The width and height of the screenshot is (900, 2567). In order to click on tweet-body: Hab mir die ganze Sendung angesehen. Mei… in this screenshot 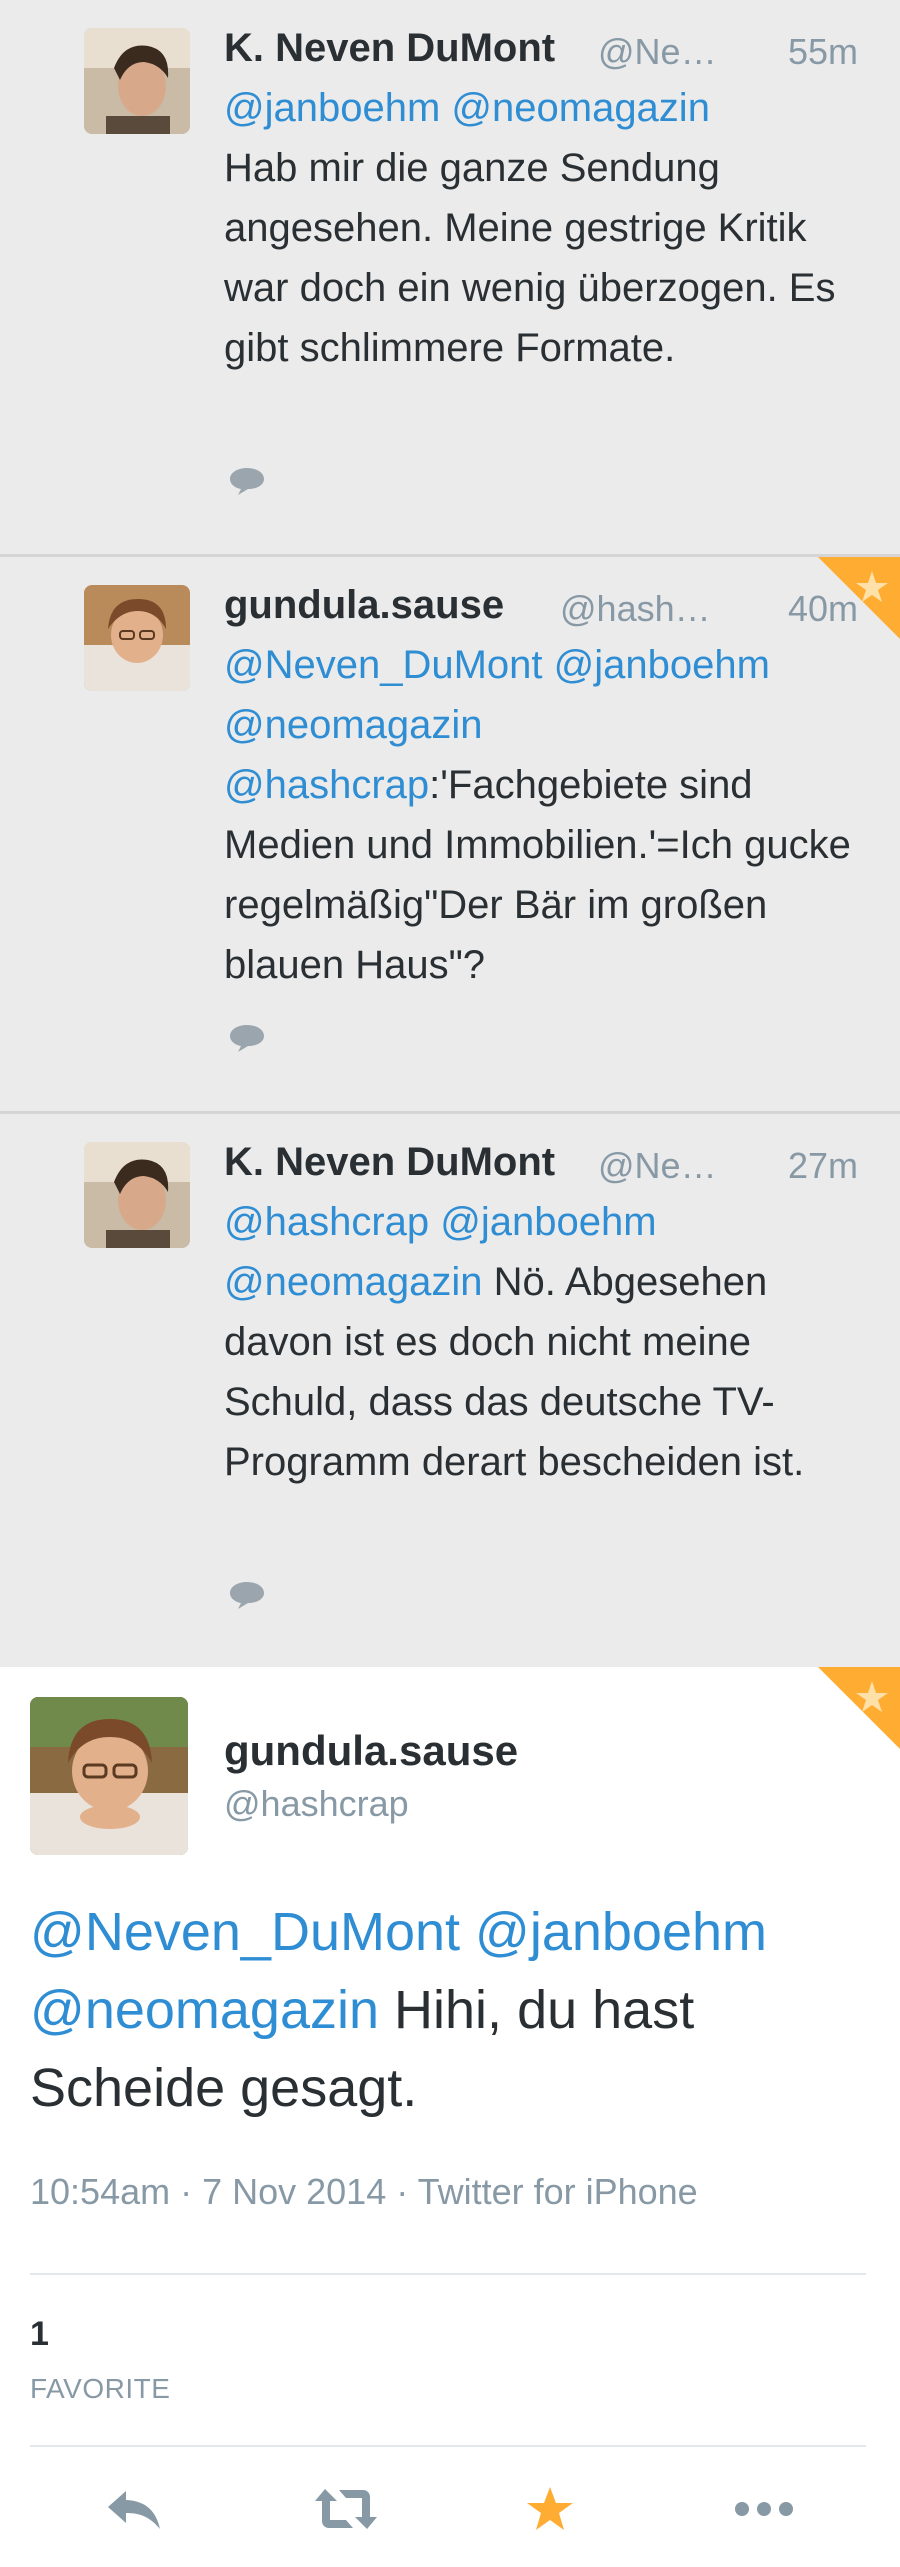, I will do `click(530, 258)`.